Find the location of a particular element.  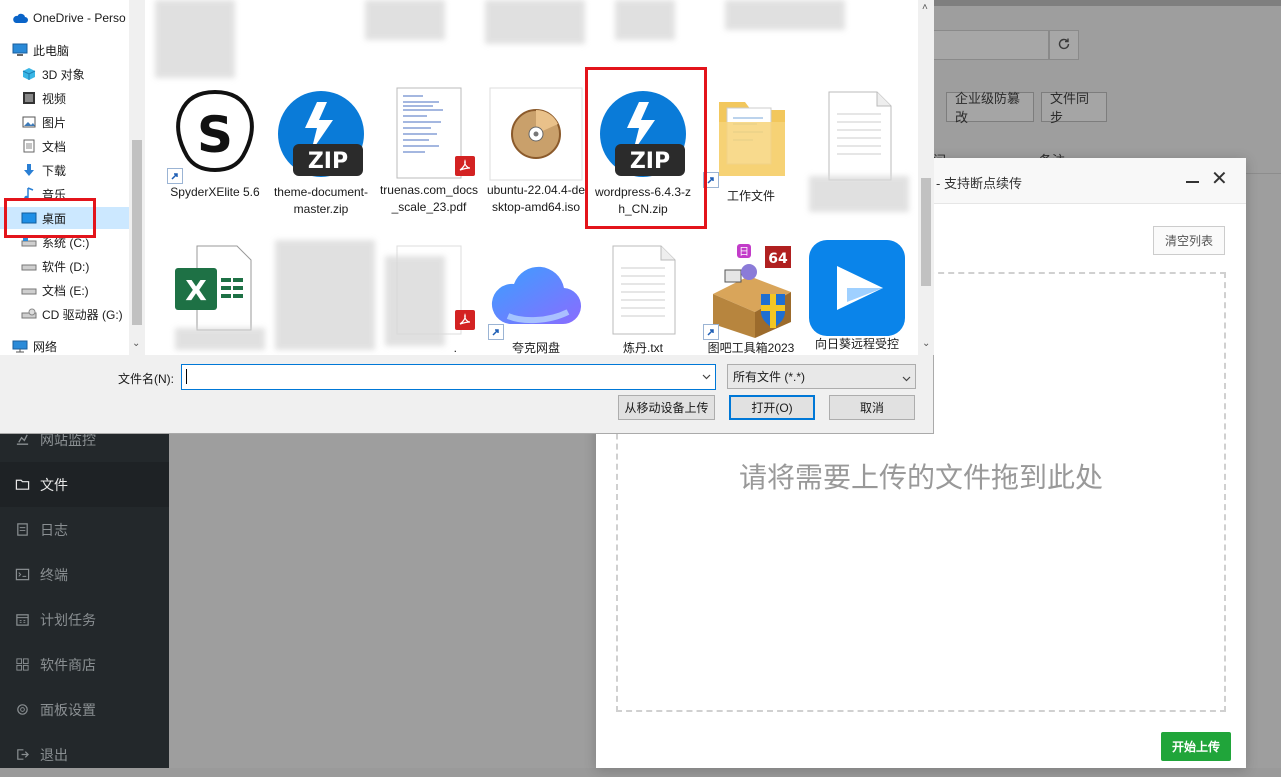

menu-label: 文件 is located at coordinates (54, 484).